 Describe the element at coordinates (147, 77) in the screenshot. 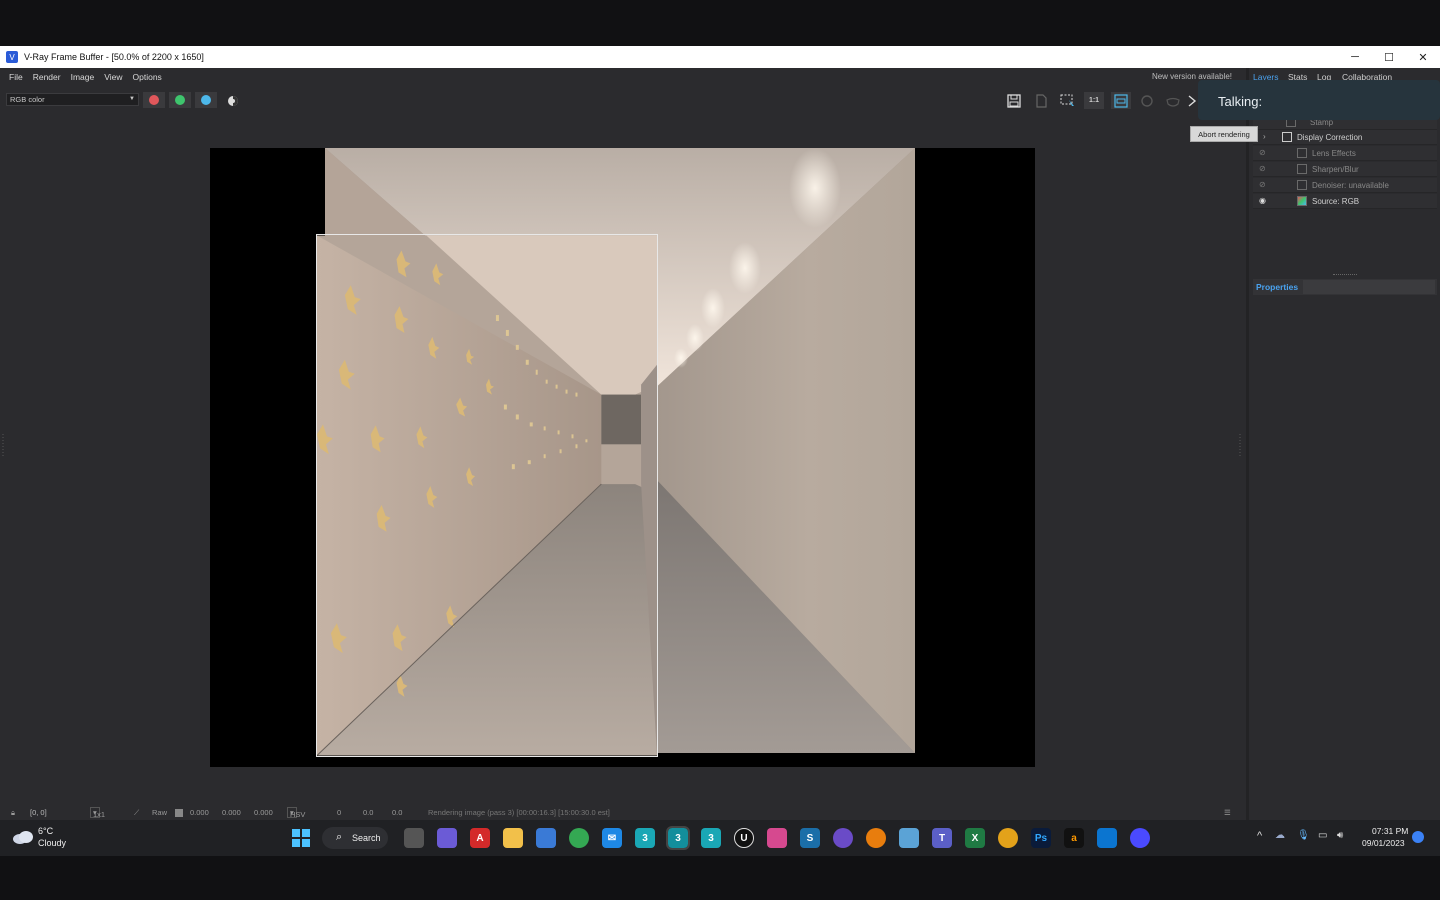

I see `menu-options: Options` at that location.